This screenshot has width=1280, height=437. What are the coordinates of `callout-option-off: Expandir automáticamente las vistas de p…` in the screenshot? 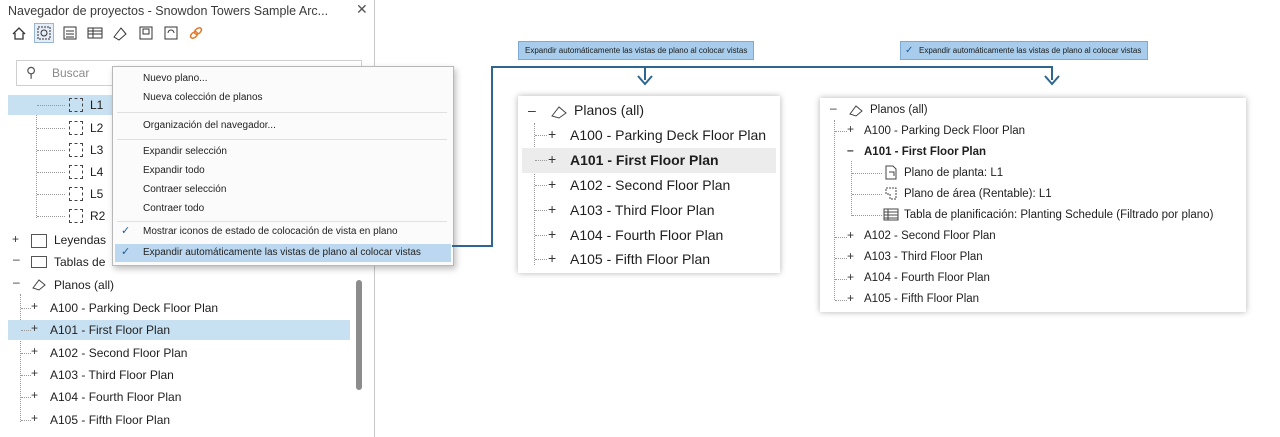 It's located at (636, 50).